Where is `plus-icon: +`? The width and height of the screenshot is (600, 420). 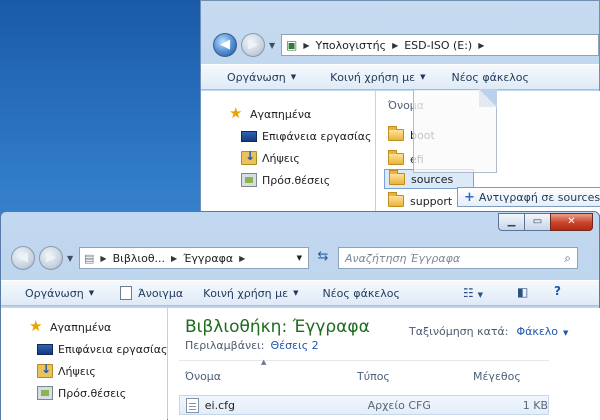
plus-icon: + is located at coordinates (469, 197).